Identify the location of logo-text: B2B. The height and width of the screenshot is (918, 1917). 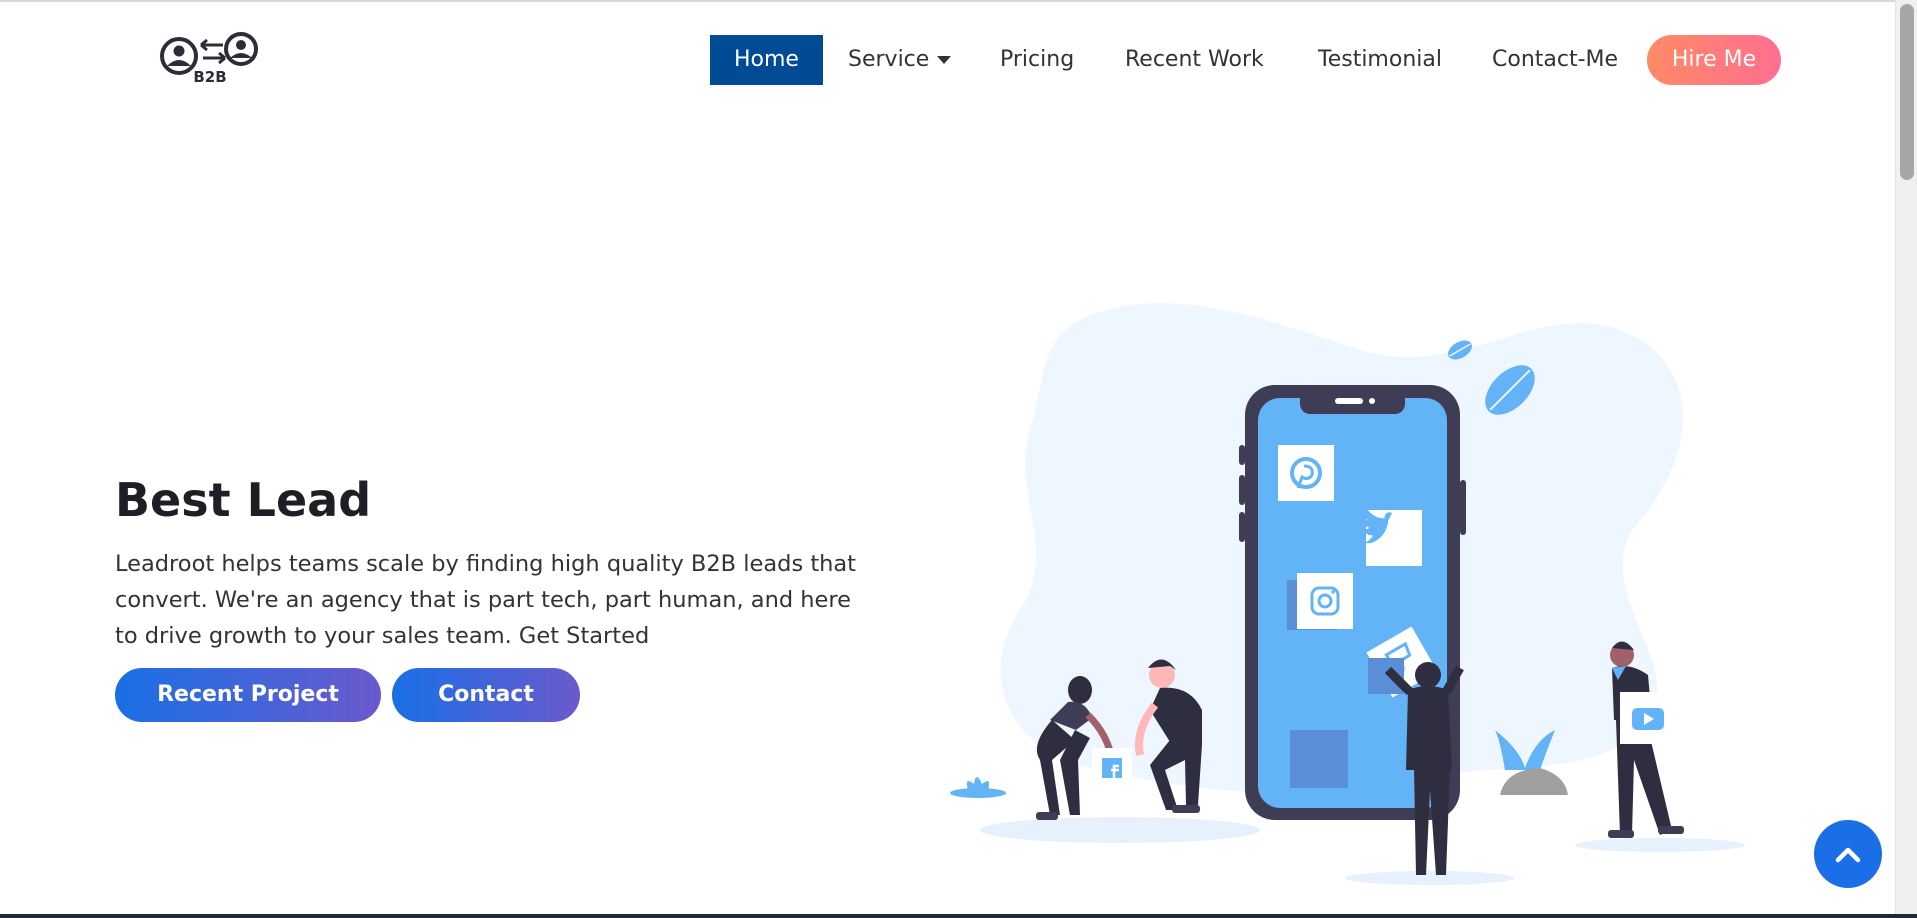
(209, 76).